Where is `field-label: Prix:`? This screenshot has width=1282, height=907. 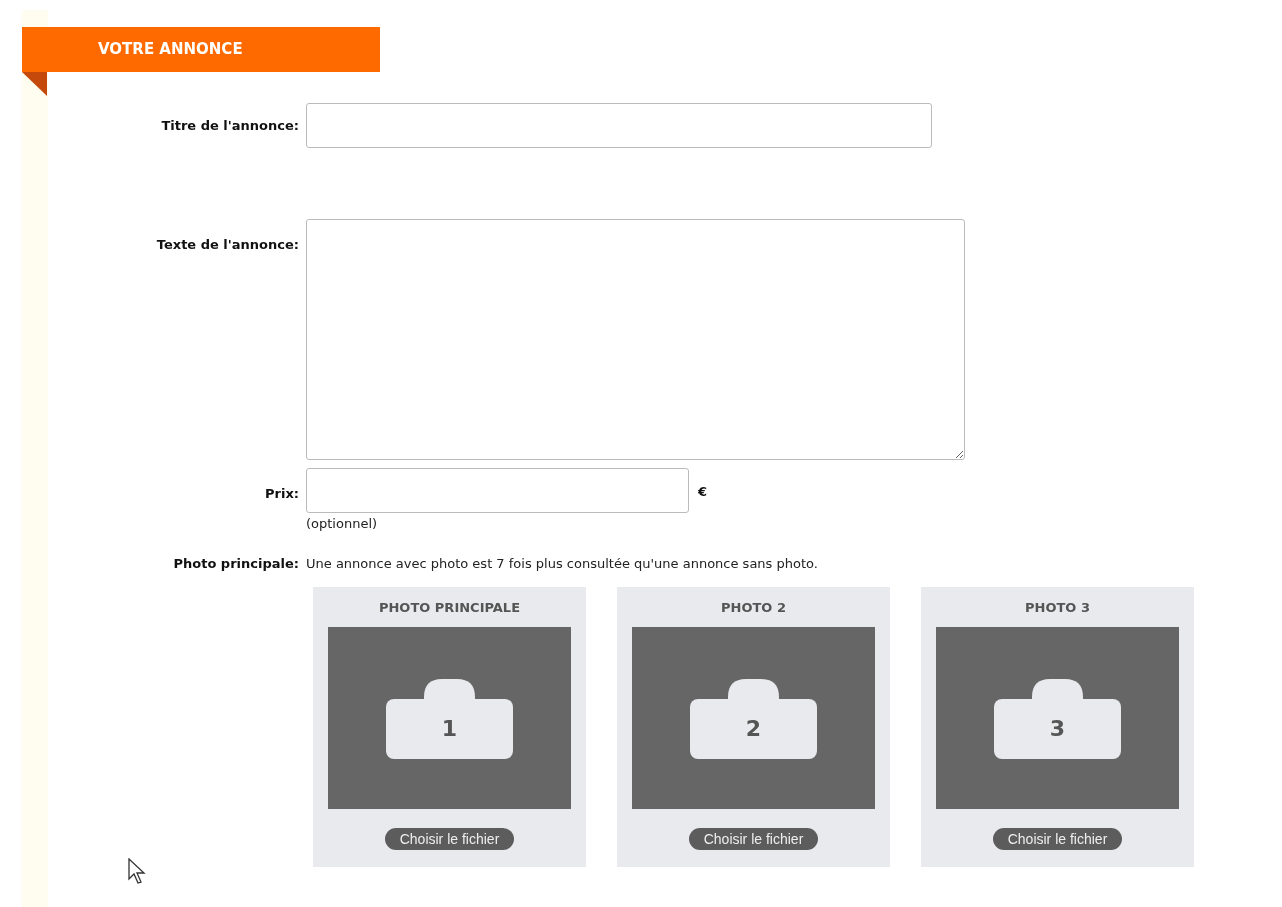
field-label: Prix: is located at coordinates (282, 494).